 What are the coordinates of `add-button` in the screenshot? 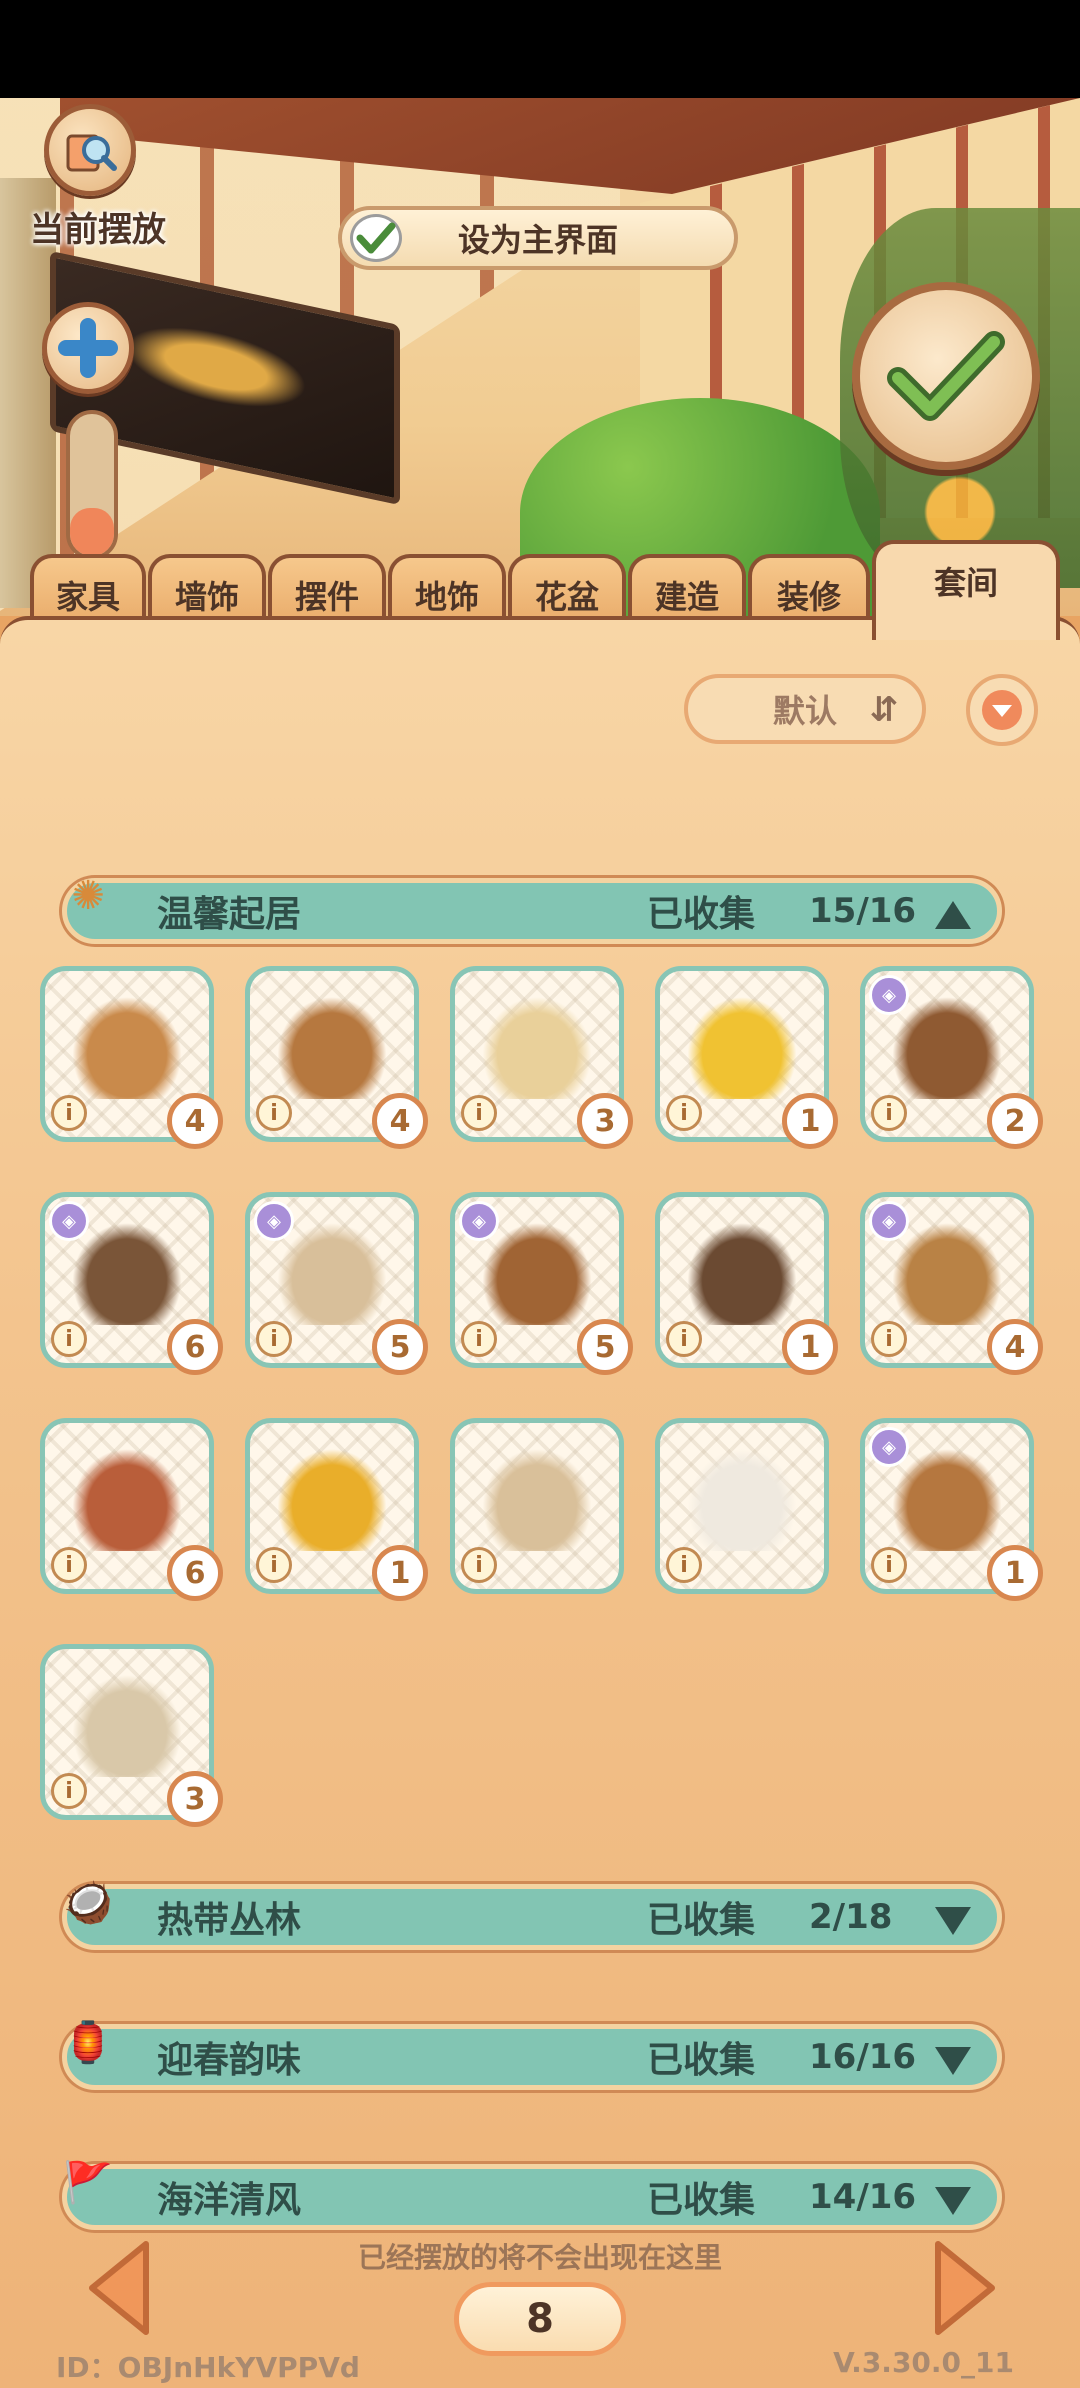 It's located at (88, 348).